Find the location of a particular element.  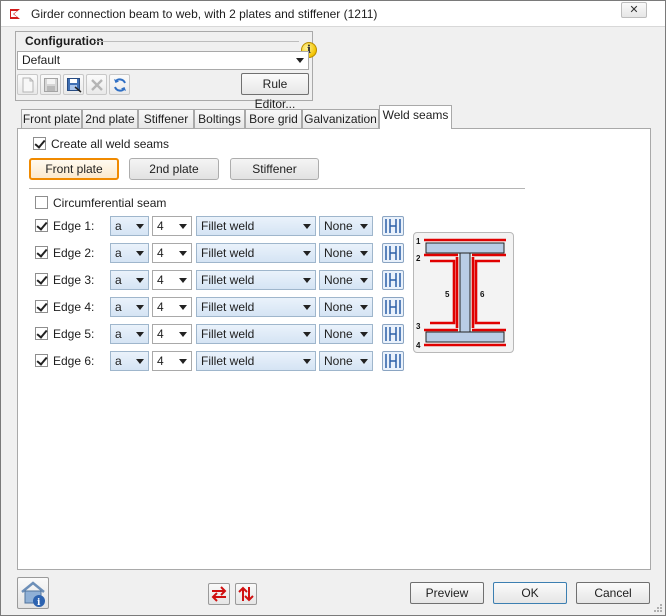

edge-2-weld-select: Fillet weld is located at coordinates (256, 253).